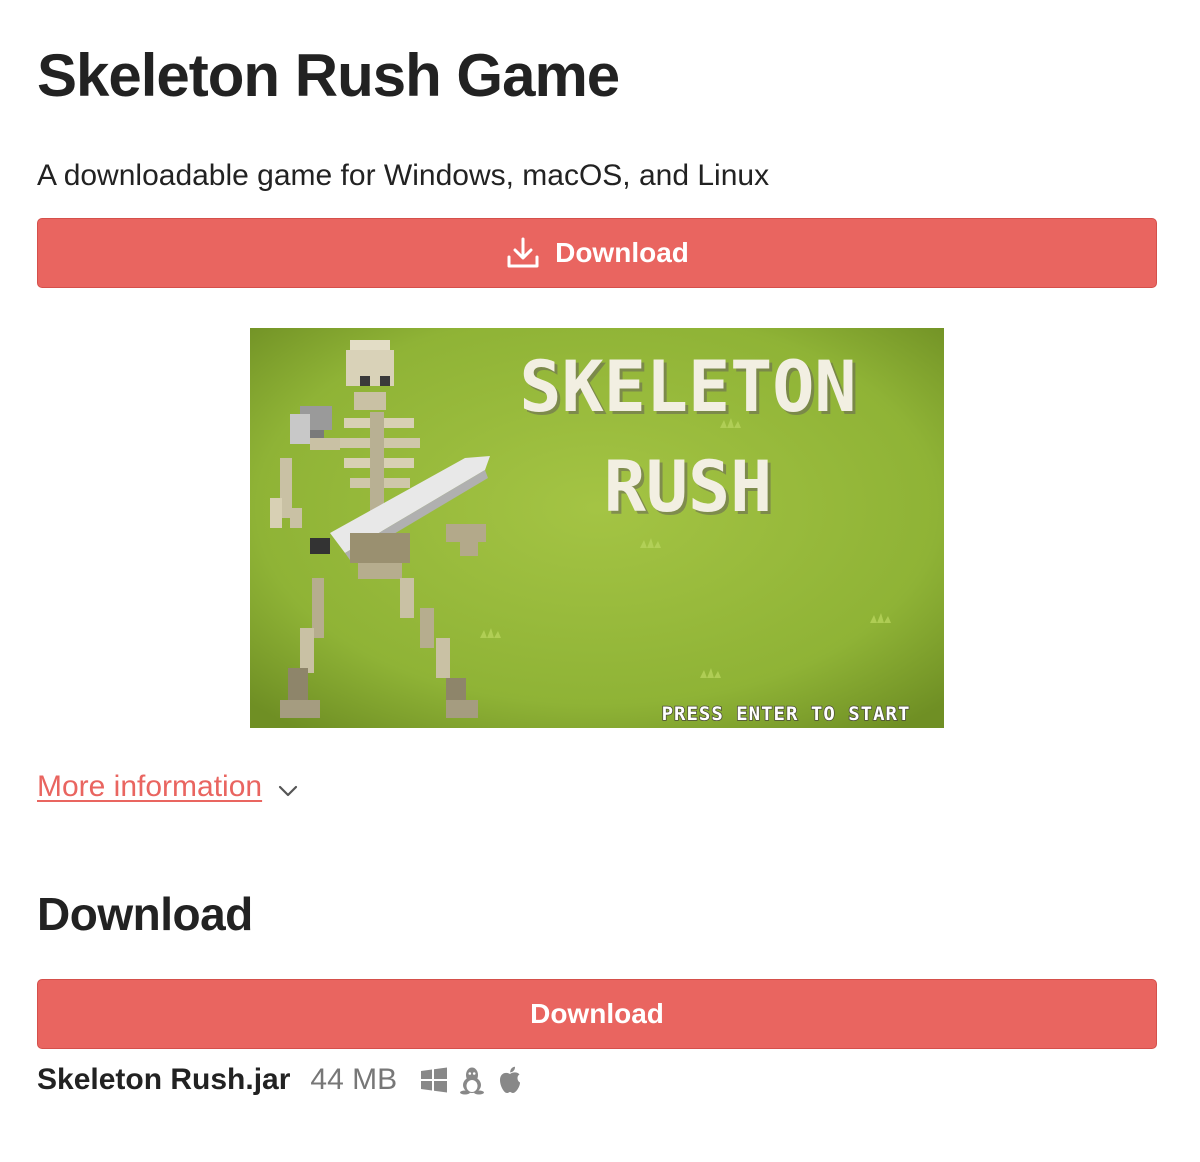 The image size is (1200, 1162). I want to click on file-name: Skeleton Rush.jar, so click(164, 1079).